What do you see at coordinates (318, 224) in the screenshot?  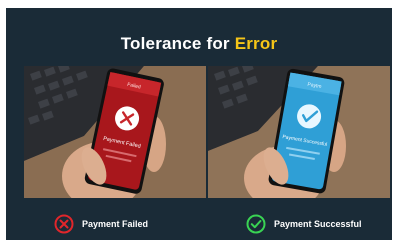 I see `payment-success-label: Payment Successful` at bounding box center [318, 224].